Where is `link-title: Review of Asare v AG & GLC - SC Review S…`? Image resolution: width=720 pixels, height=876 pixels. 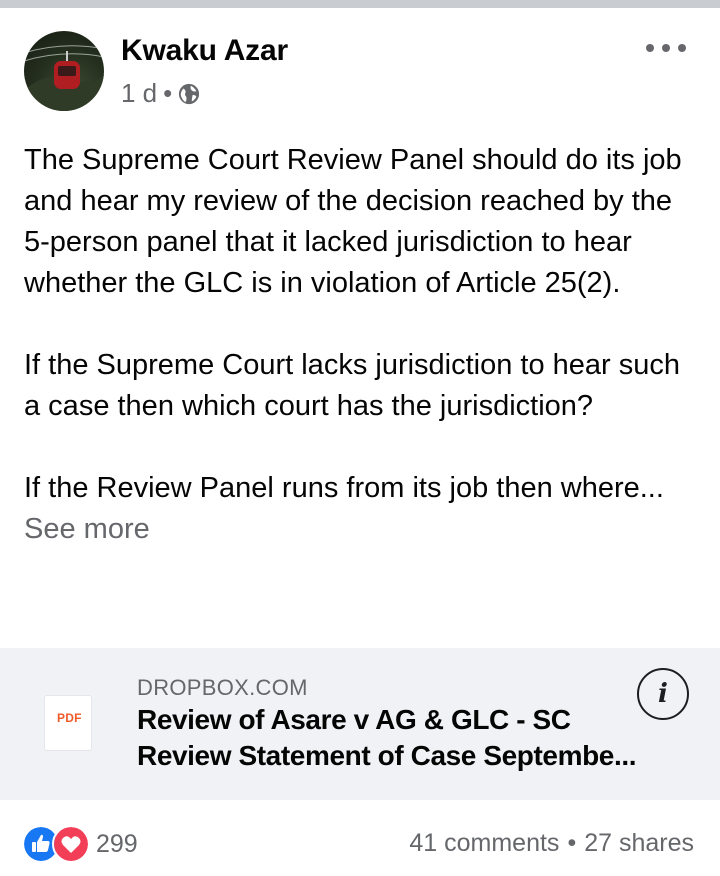
link-title: Review of Asare v AG & GLC - SC Review S… is located at coordinates (397, 738).